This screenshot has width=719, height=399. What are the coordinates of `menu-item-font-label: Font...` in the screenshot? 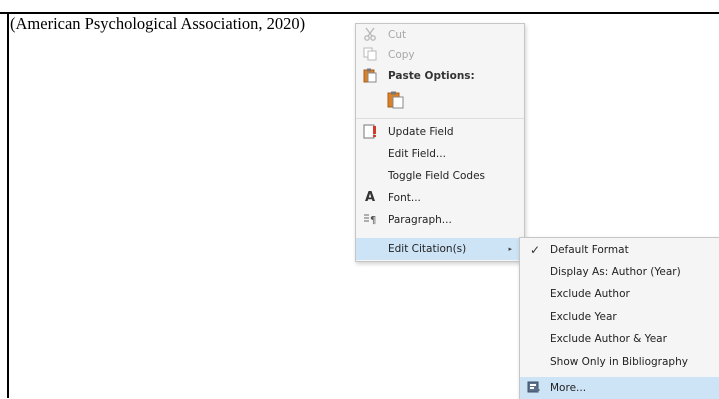 It's located at (404, 198).